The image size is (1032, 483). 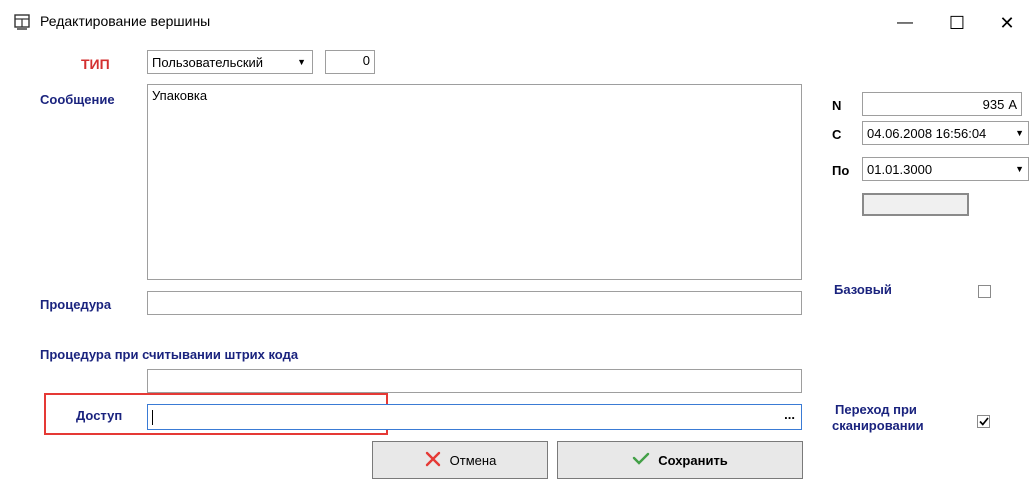 What do you see at coordinates (99, 415) in the screenshot?
I see `access-label: Доступ` at bounding box center [99, 415].